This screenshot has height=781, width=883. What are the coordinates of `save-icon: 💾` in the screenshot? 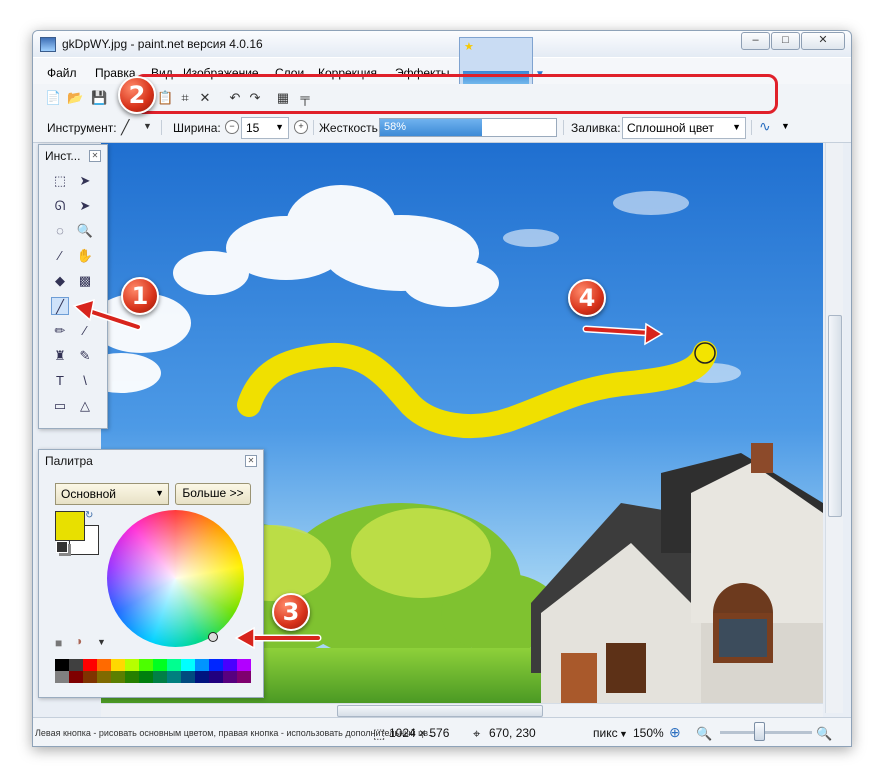 It's located at (99, 98).